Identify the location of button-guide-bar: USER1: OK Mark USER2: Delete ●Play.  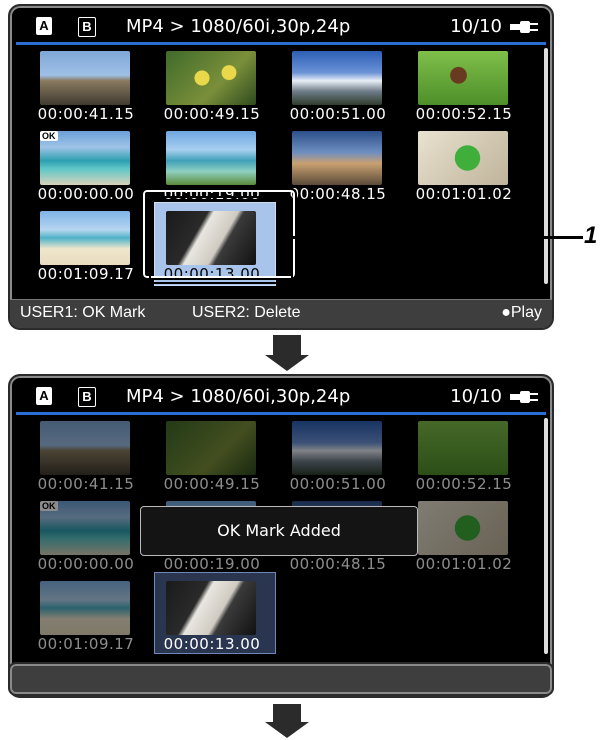
(281, 313).